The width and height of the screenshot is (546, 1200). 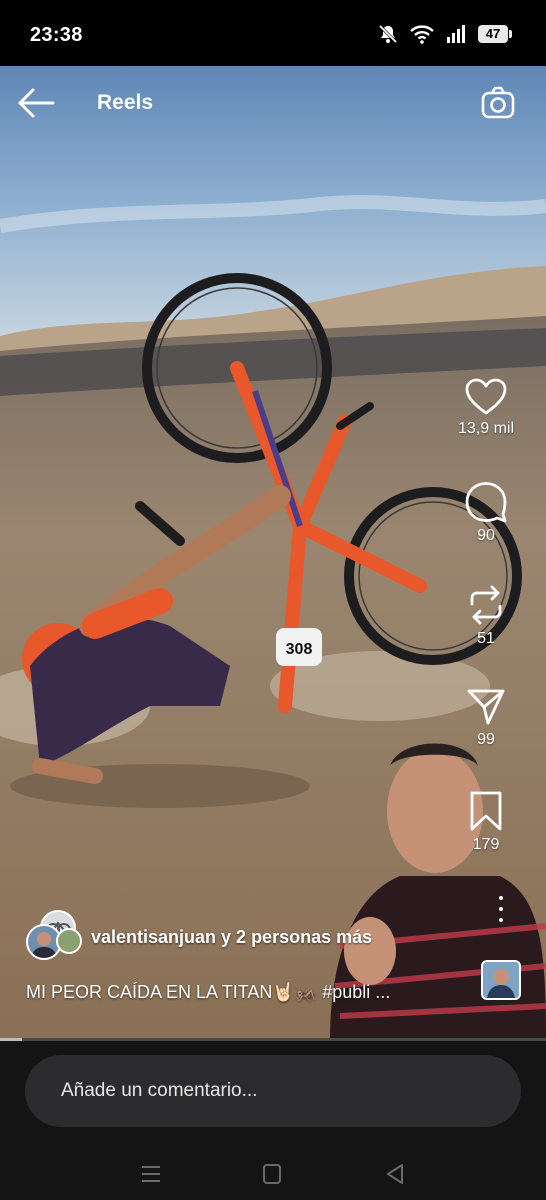 What do you see at coordinates (395, 1174) in the screenshot?
I see `back-icon` at bounding box center [395, 1174].